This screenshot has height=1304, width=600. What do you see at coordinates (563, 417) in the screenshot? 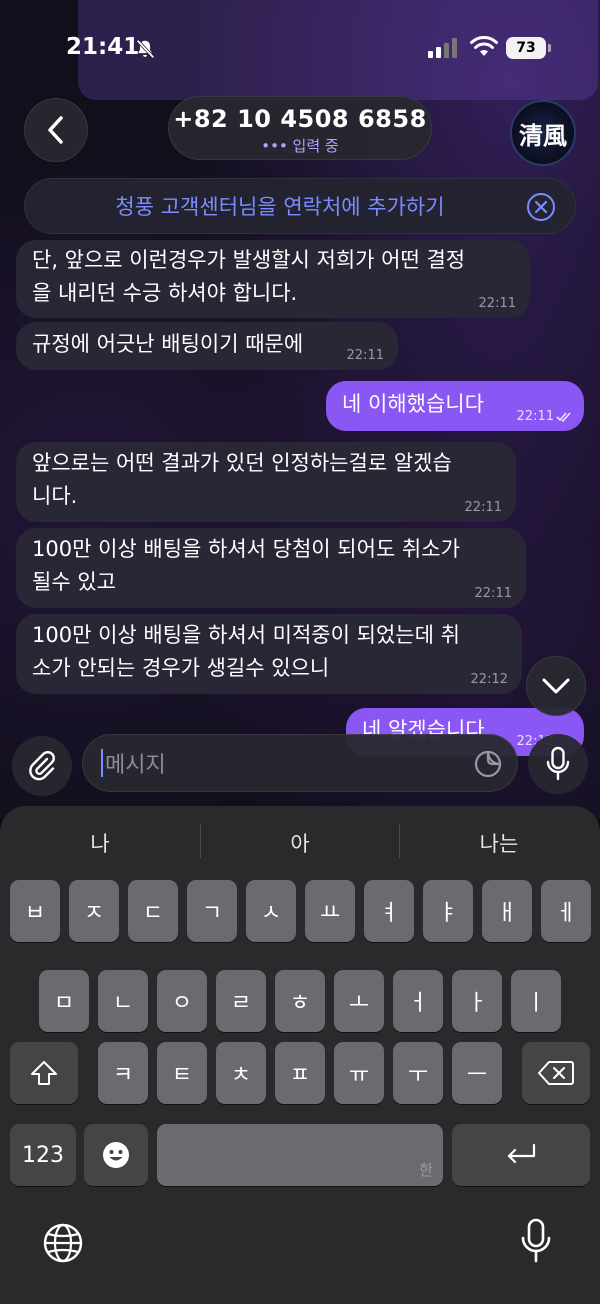
I see `read-checks-icon` at bounding box center [563, 417].